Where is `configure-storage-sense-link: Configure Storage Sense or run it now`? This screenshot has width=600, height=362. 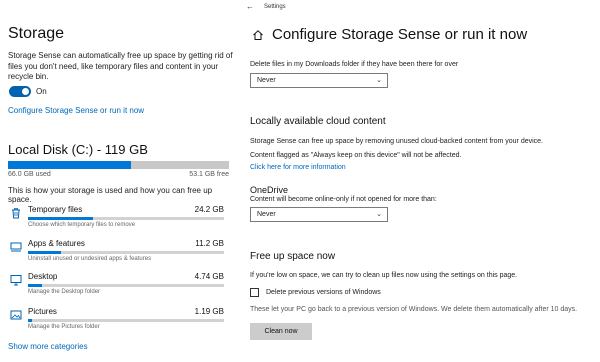
configure-storage-sense-link: Configure Storage Sense or run it now is located at coordinates (76, 110).